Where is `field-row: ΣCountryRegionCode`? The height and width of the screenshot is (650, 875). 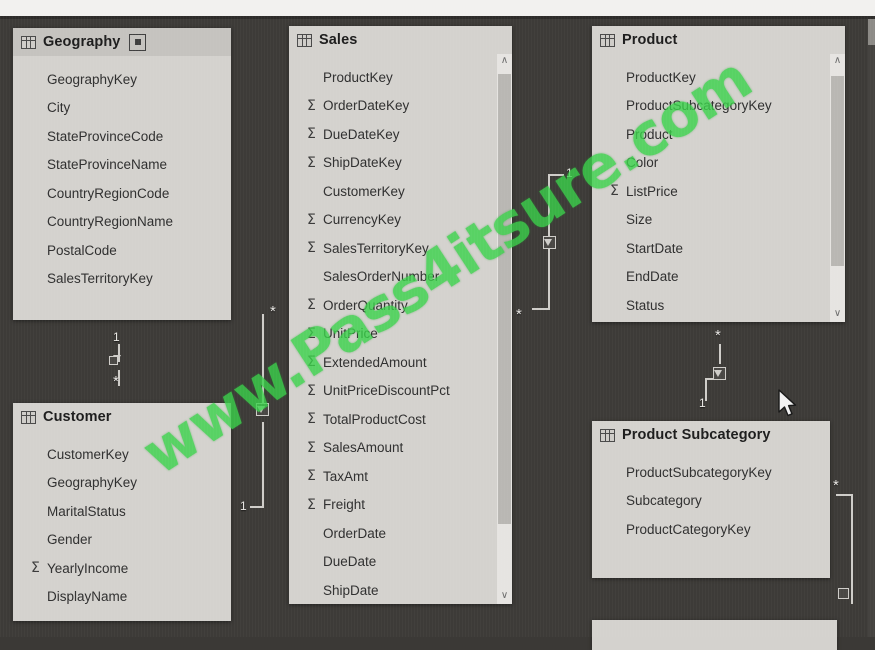 field-row: ΣCountryRegionCode is located at coordinates (122, 193).